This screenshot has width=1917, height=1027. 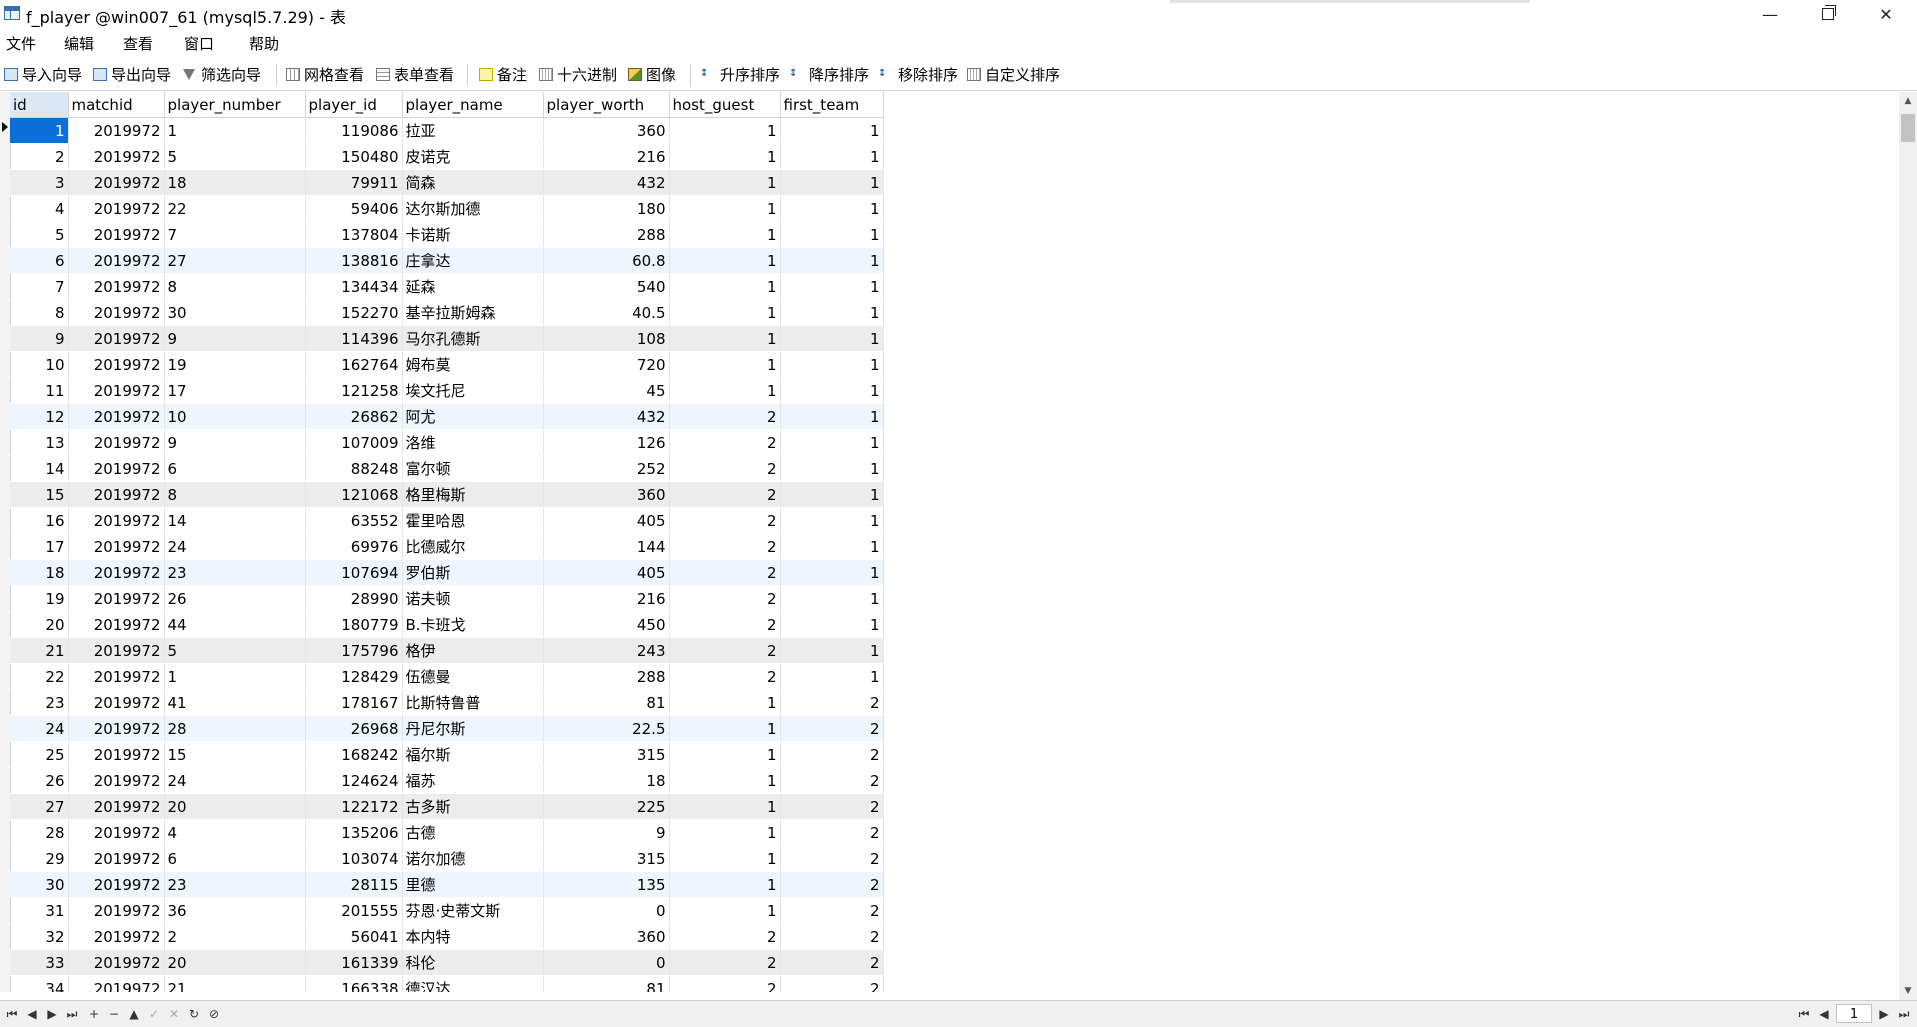 What do you see at coordinates (606, 208) in the screenshot?
I see `cell-player-worth: 180` at bounding box center [606, 208].